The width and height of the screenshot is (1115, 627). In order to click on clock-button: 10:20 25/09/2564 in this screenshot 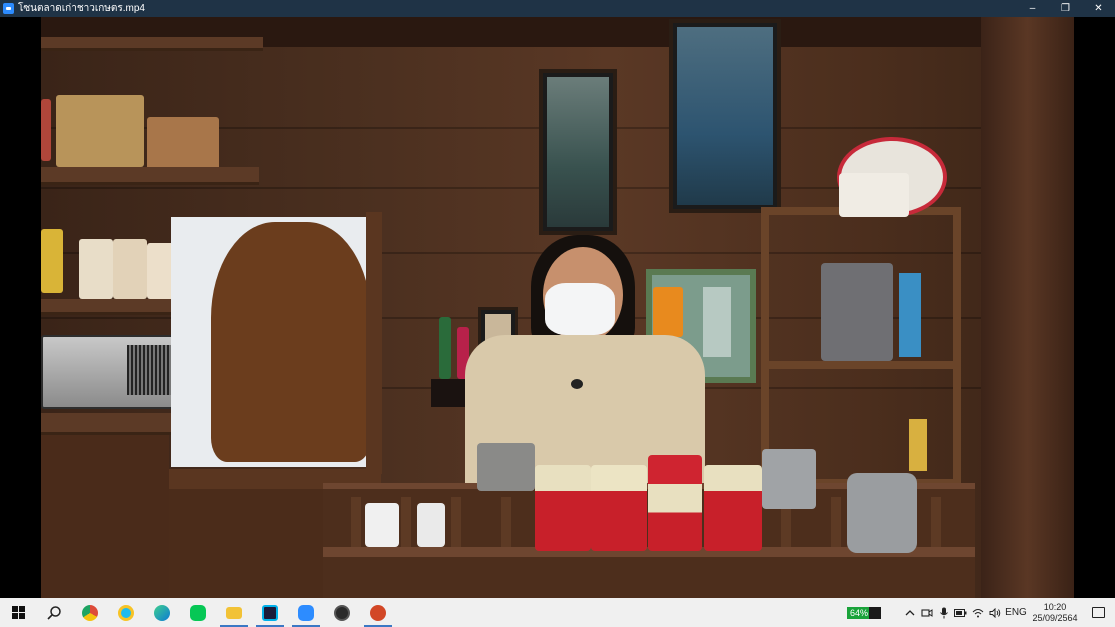, I will do `click(1055, 613)`.